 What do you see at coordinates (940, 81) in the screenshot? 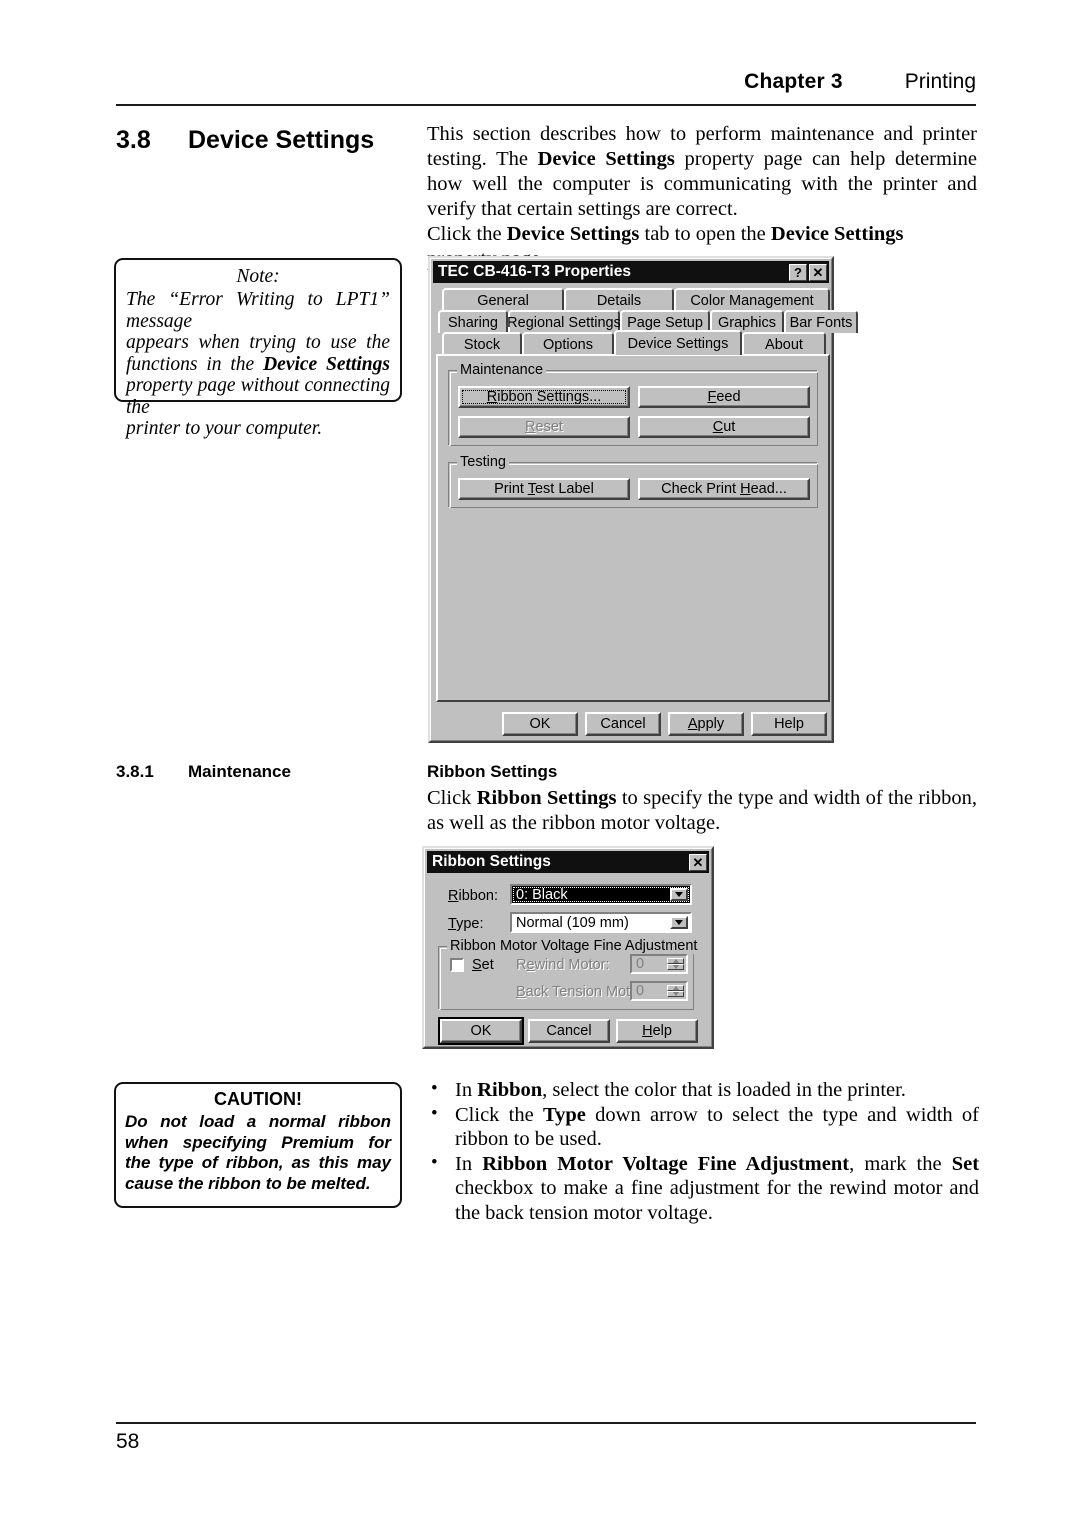
I see `header-section: Printing` at bounding box center [940, 81].